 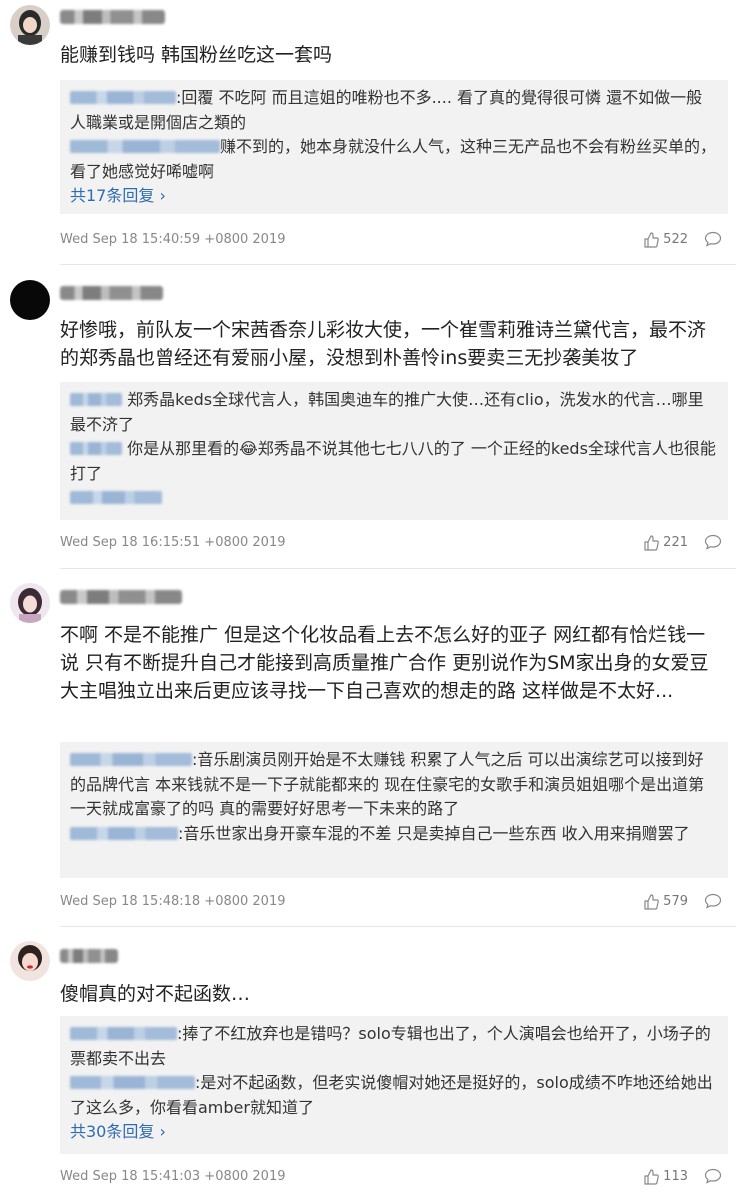 I want to click on like-button: 579, so click(x=665, y=902).